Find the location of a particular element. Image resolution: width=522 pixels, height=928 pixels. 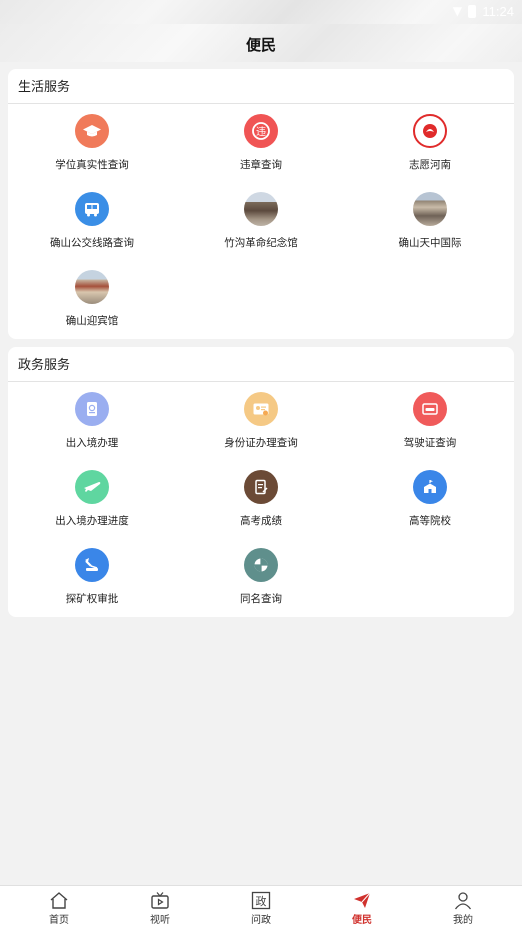

service-item-bus-route: 确山公交线路查询 is located at coordinates (92, 221).